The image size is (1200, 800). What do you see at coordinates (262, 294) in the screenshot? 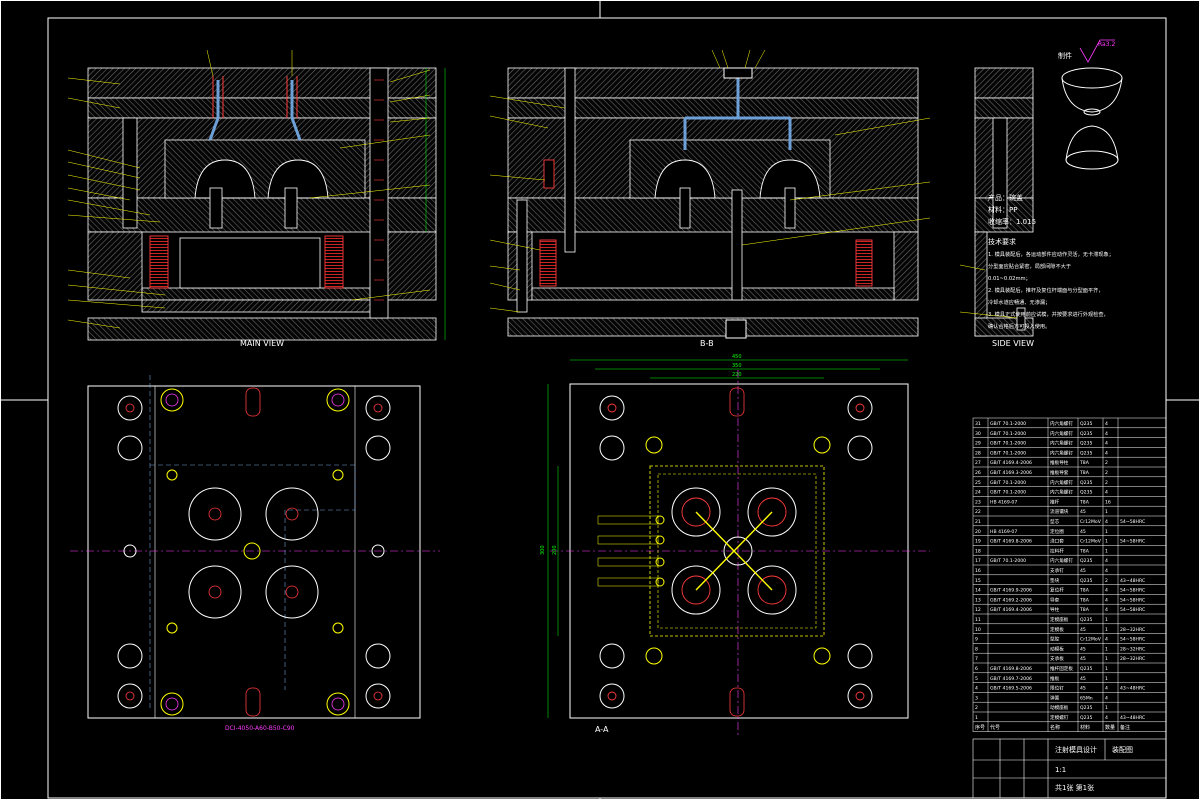
I see `ejector-plate-upper` at bounding box center [262, 294].